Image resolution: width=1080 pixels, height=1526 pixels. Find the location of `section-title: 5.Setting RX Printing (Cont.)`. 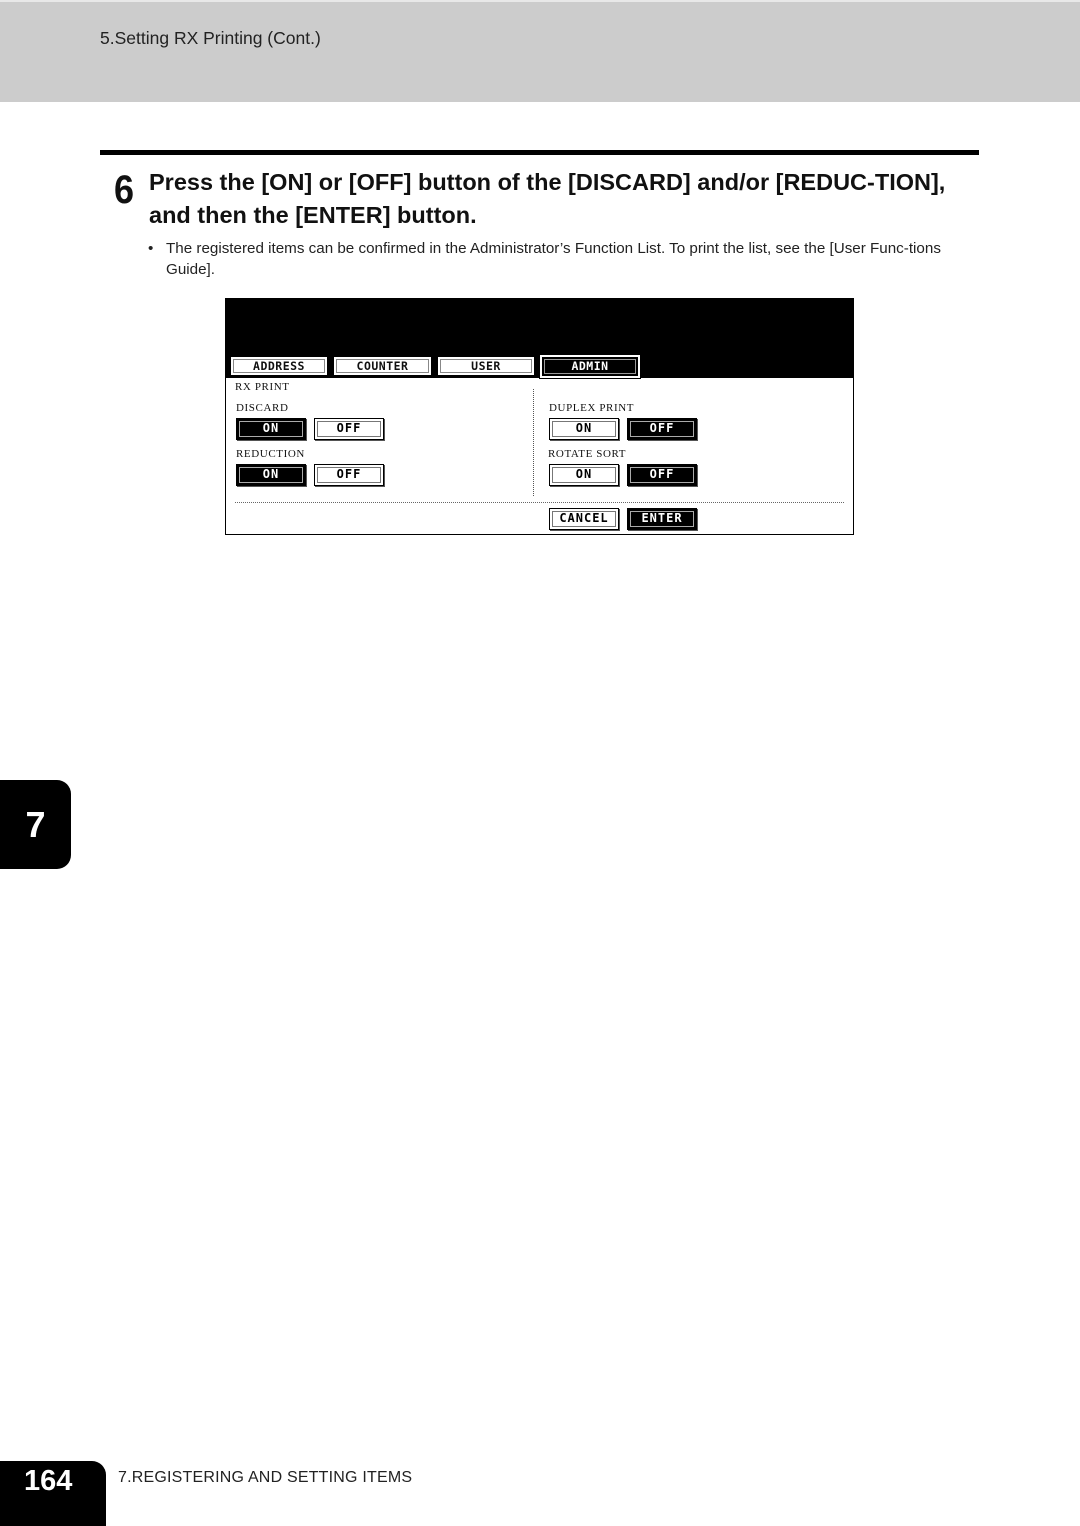

section-title: 5.Setting RX Printing (Cont.) is located at coordinates (210, 38).